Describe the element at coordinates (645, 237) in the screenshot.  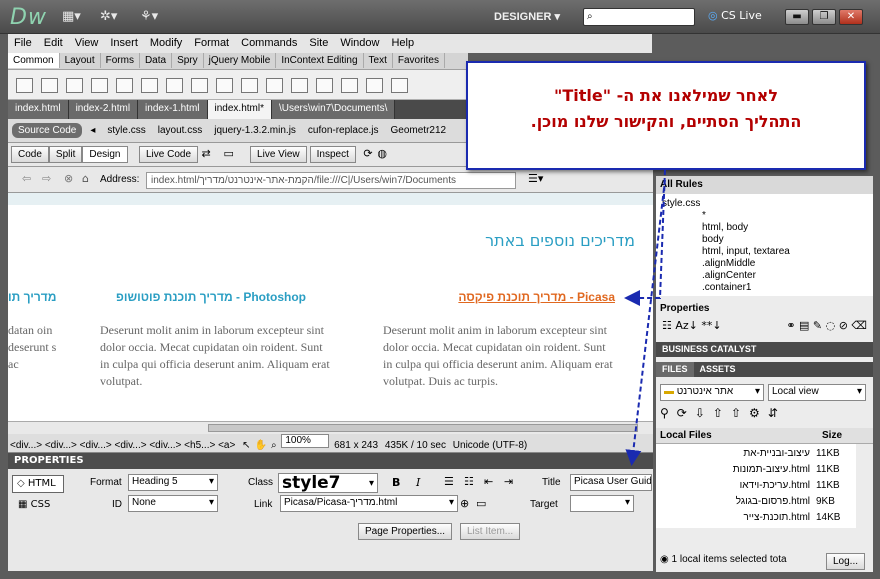
I see `arrow-to-link` at that location.